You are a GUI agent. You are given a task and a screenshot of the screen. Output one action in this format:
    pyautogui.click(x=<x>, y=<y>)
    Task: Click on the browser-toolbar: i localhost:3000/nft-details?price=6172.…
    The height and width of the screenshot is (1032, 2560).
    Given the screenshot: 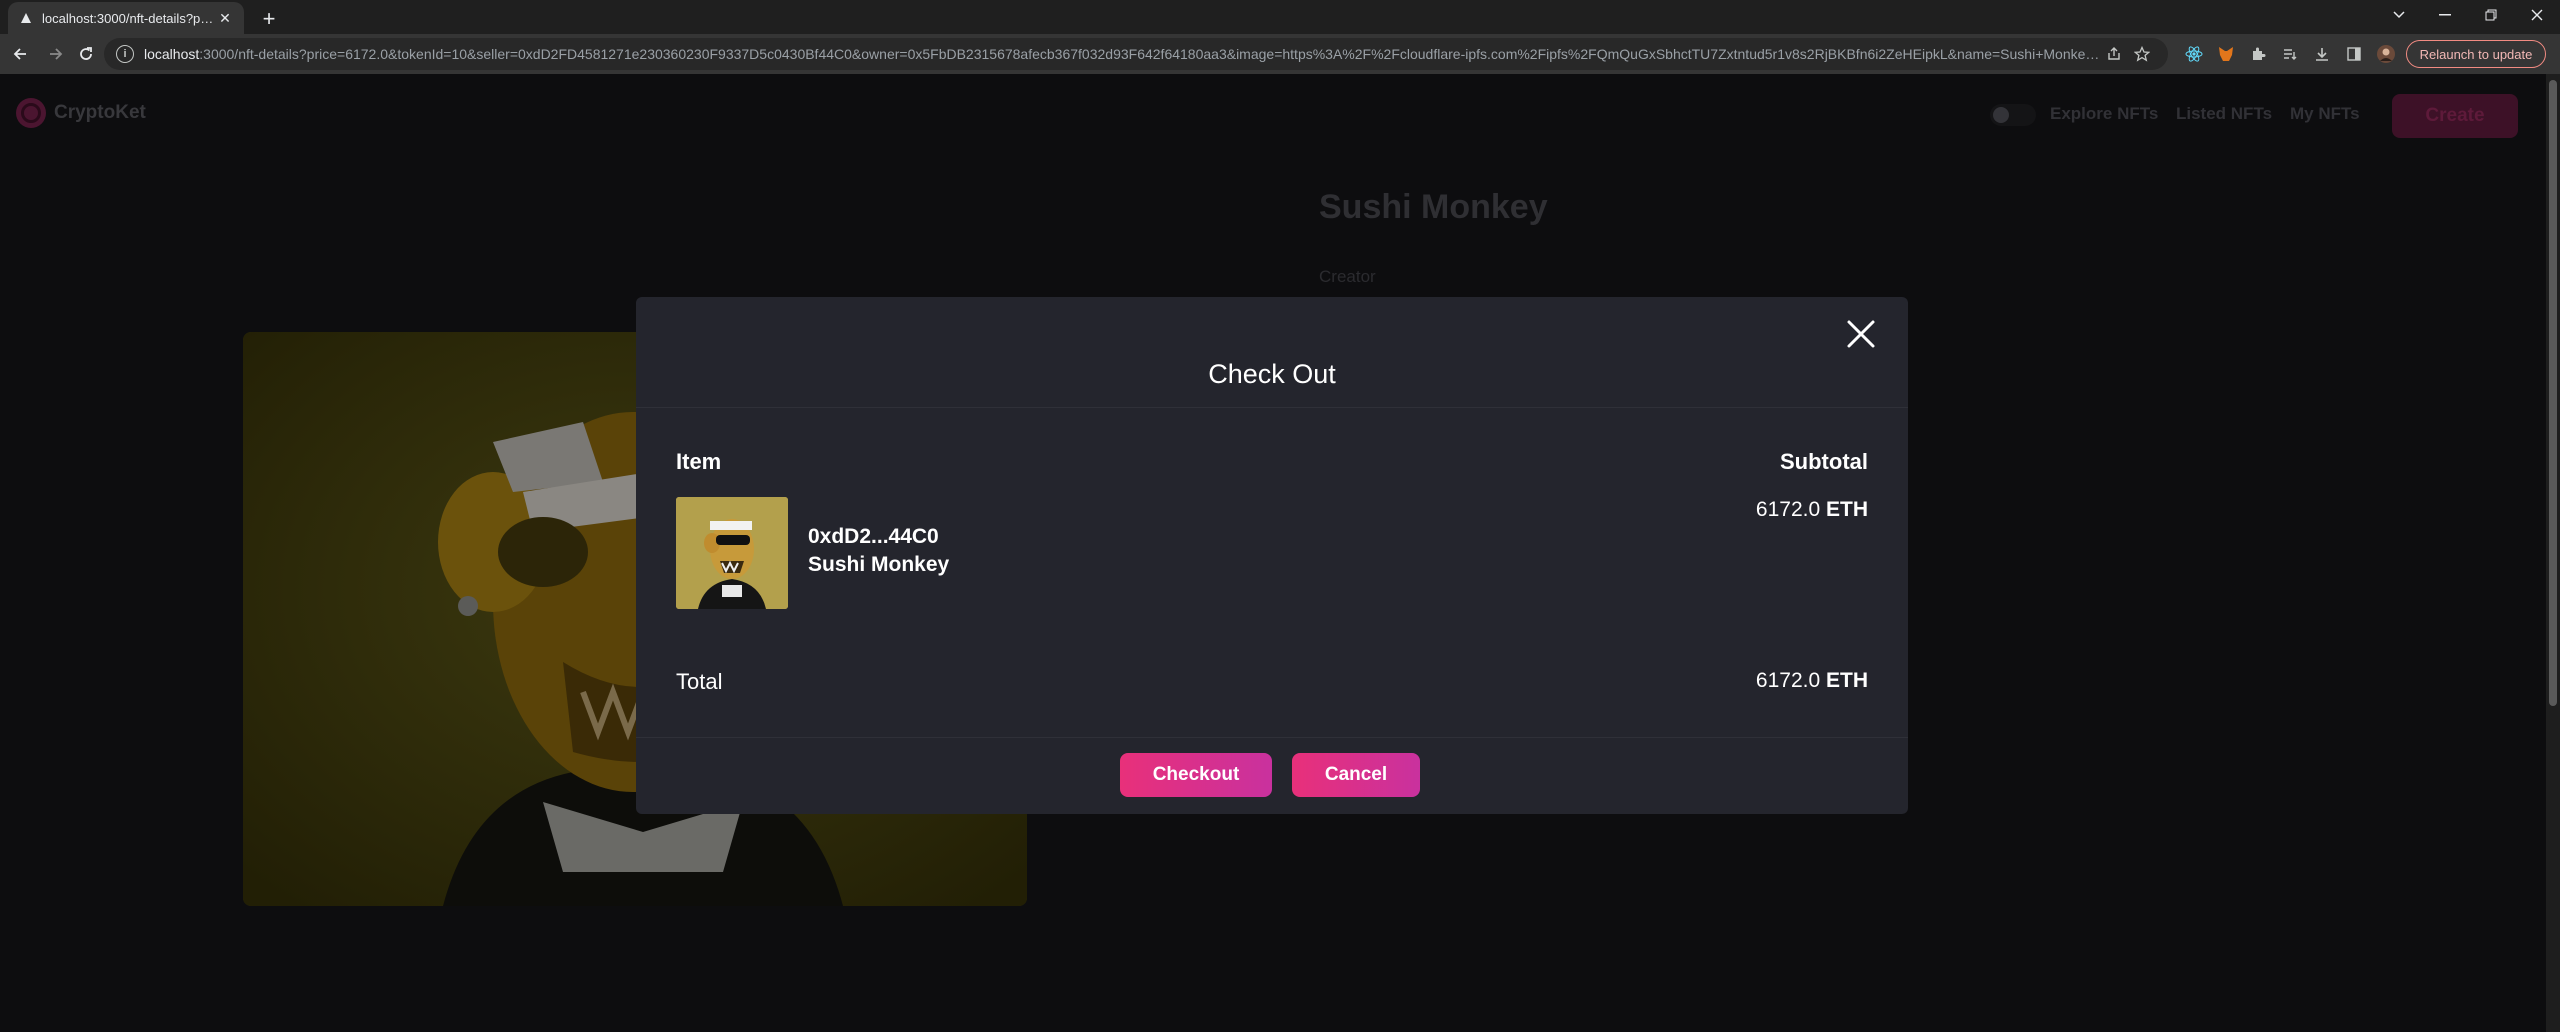 What is the action you would take?
    pyautogui.click(x=1280, y=54)
    